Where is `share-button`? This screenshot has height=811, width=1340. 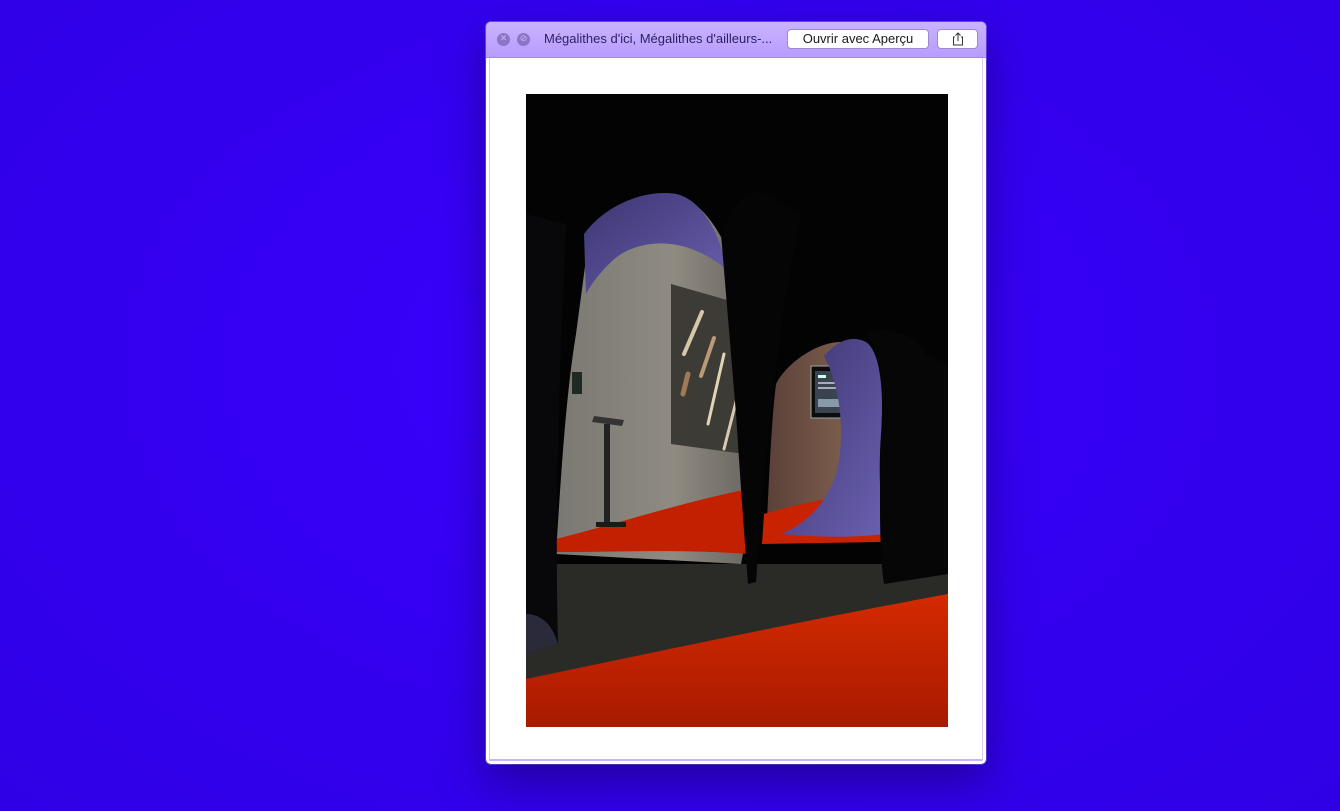 share-button is located at coordinates (957, 39).